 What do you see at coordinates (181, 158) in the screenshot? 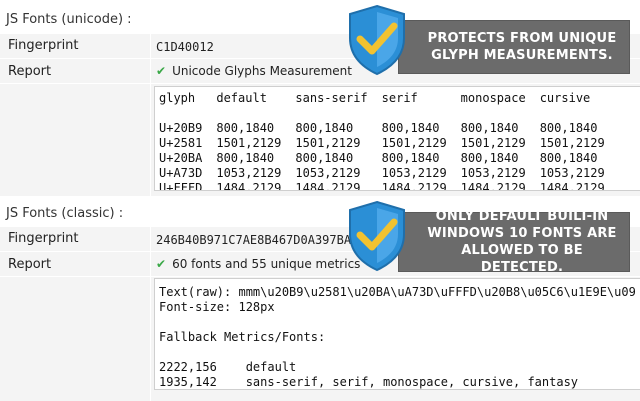
I see `glyph-table-cell: U+20BA` at bounding box center [181, 158].